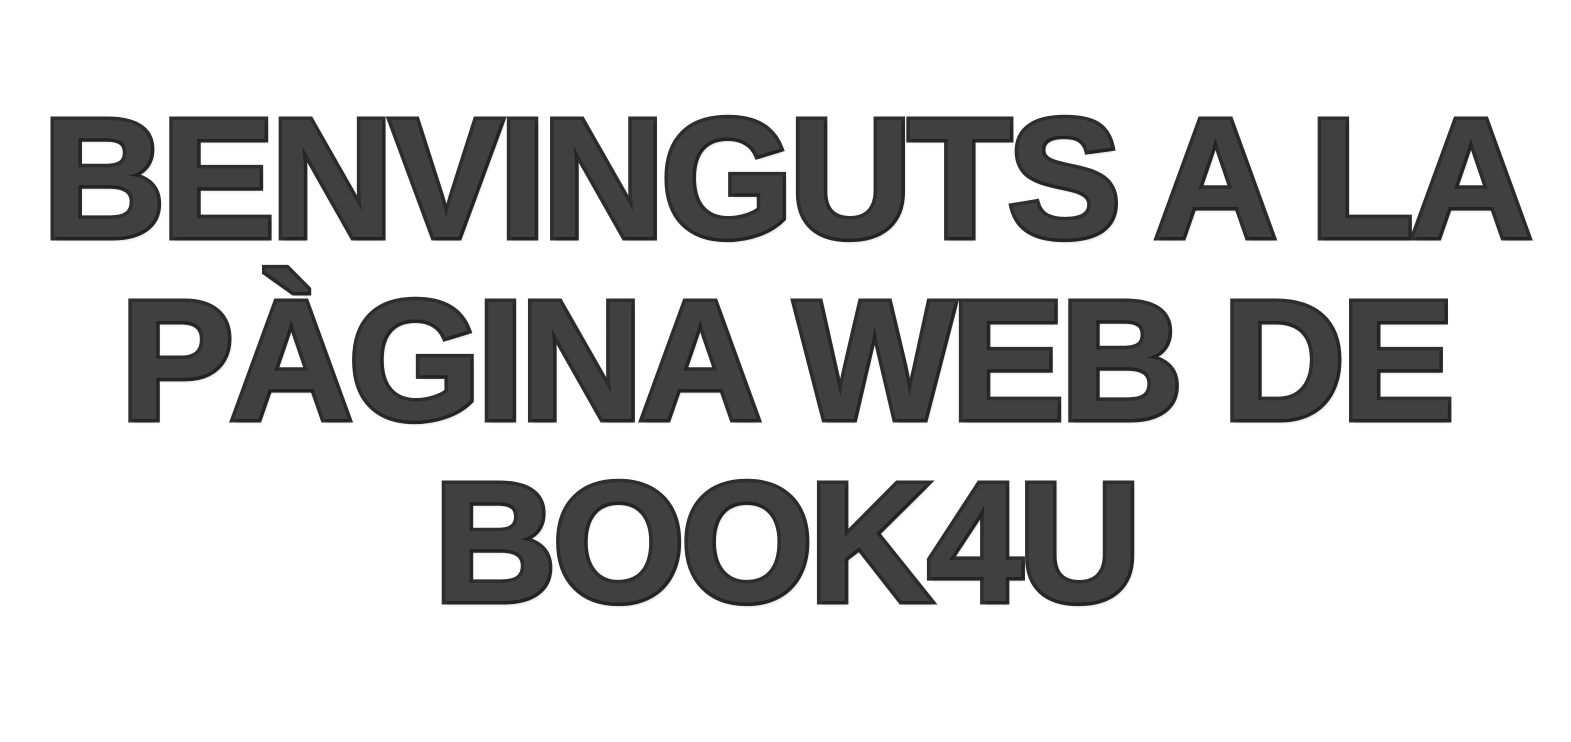  What do you see at coordinates (787, 543) in the screenshot?
I see `welcome-title-line-3: BOOK4U` at bounding box center [787, 543].